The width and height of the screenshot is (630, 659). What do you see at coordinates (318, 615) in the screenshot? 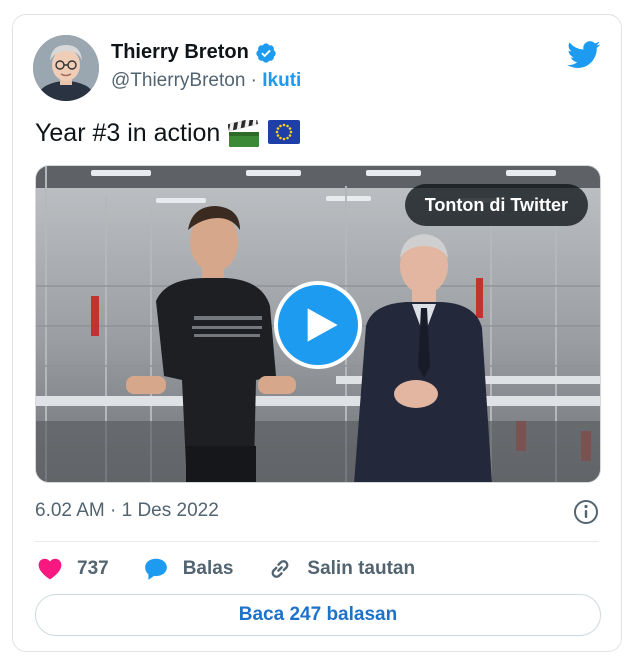
I see `read-replies-button: Baca 247 balasan` at bounding box center [318, 615].